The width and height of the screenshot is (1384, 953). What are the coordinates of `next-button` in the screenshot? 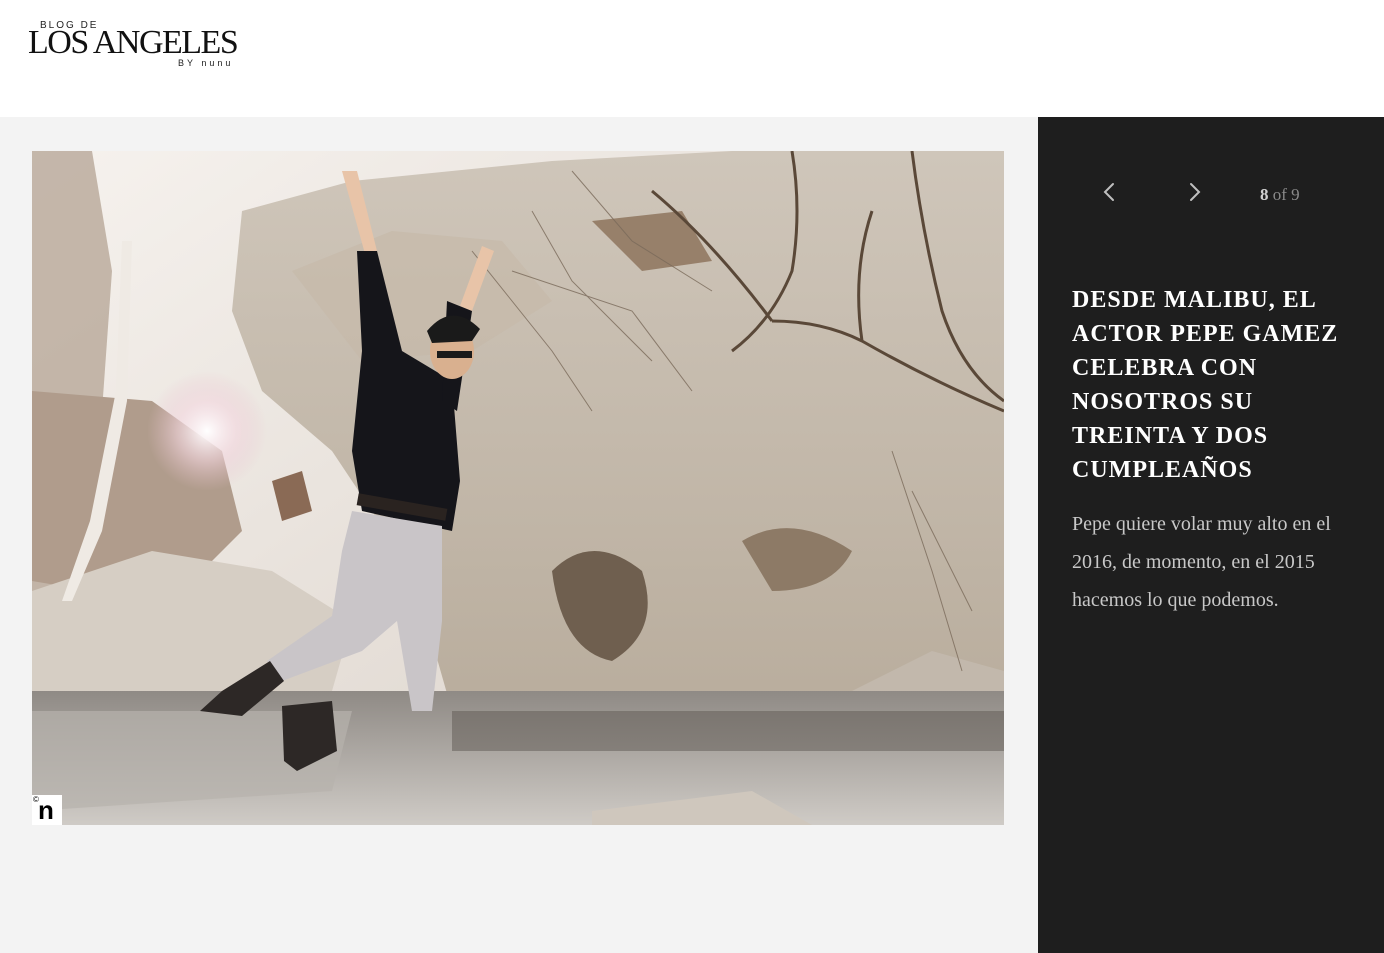 It's located at (1195, 192).